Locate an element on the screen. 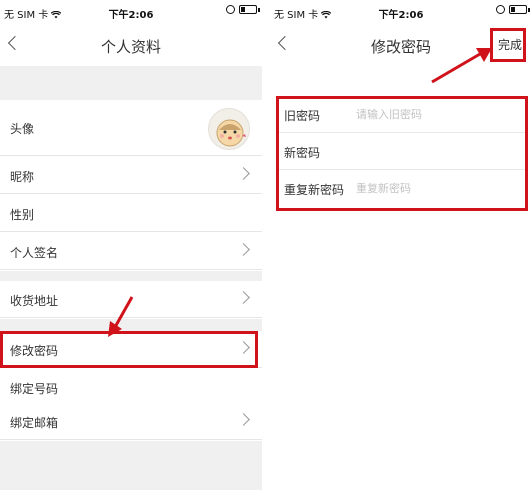 The width and height of the screenshot is (532, 490). row-label: 绑定号码 is located at coordinates (34, 389).